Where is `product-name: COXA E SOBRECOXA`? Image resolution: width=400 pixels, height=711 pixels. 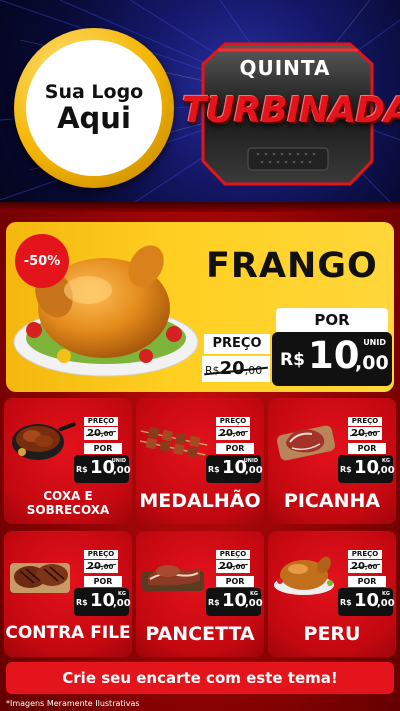
product-name: COXA E SOBRECOXA is located at coordinates (68, 503).